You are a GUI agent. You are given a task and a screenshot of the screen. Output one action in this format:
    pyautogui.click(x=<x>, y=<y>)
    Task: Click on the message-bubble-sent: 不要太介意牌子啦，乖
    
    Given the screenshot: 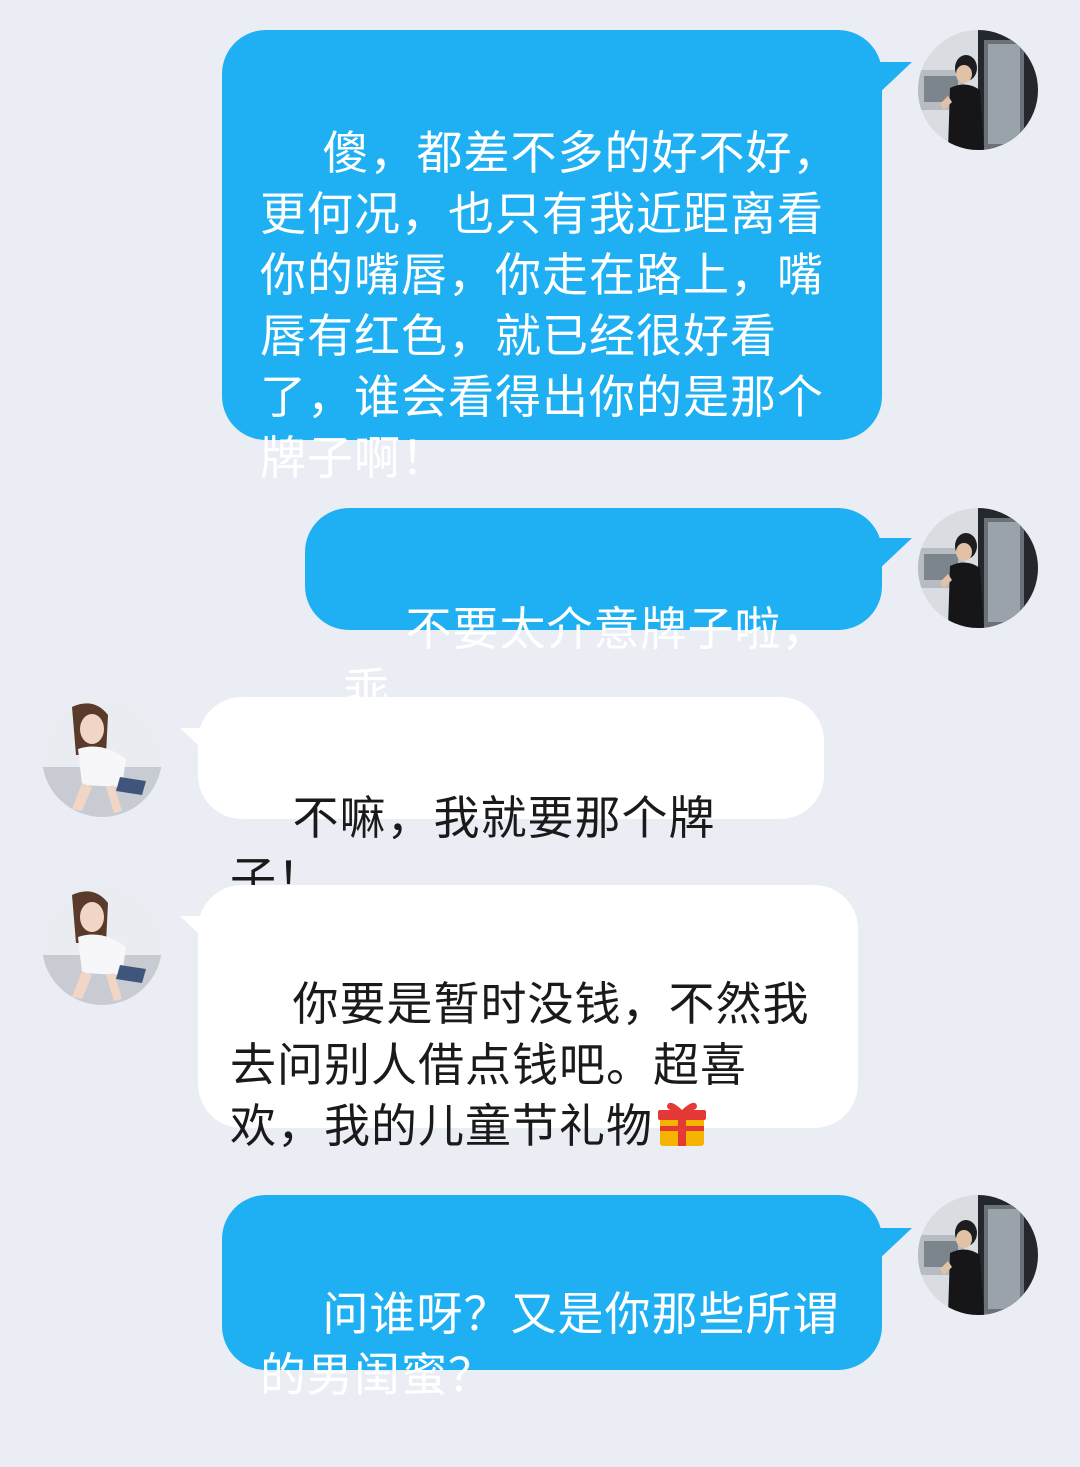 What is the action you would take?
    pyautogui.click(x=593, y=612)
    